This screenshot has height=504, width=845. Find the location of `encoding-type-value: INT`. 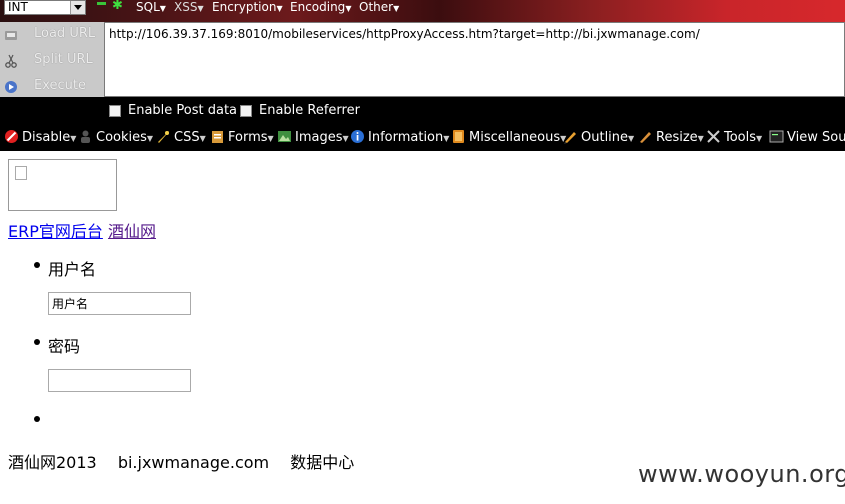

encoding-type-value: INT is located at coordinates (18, 7).